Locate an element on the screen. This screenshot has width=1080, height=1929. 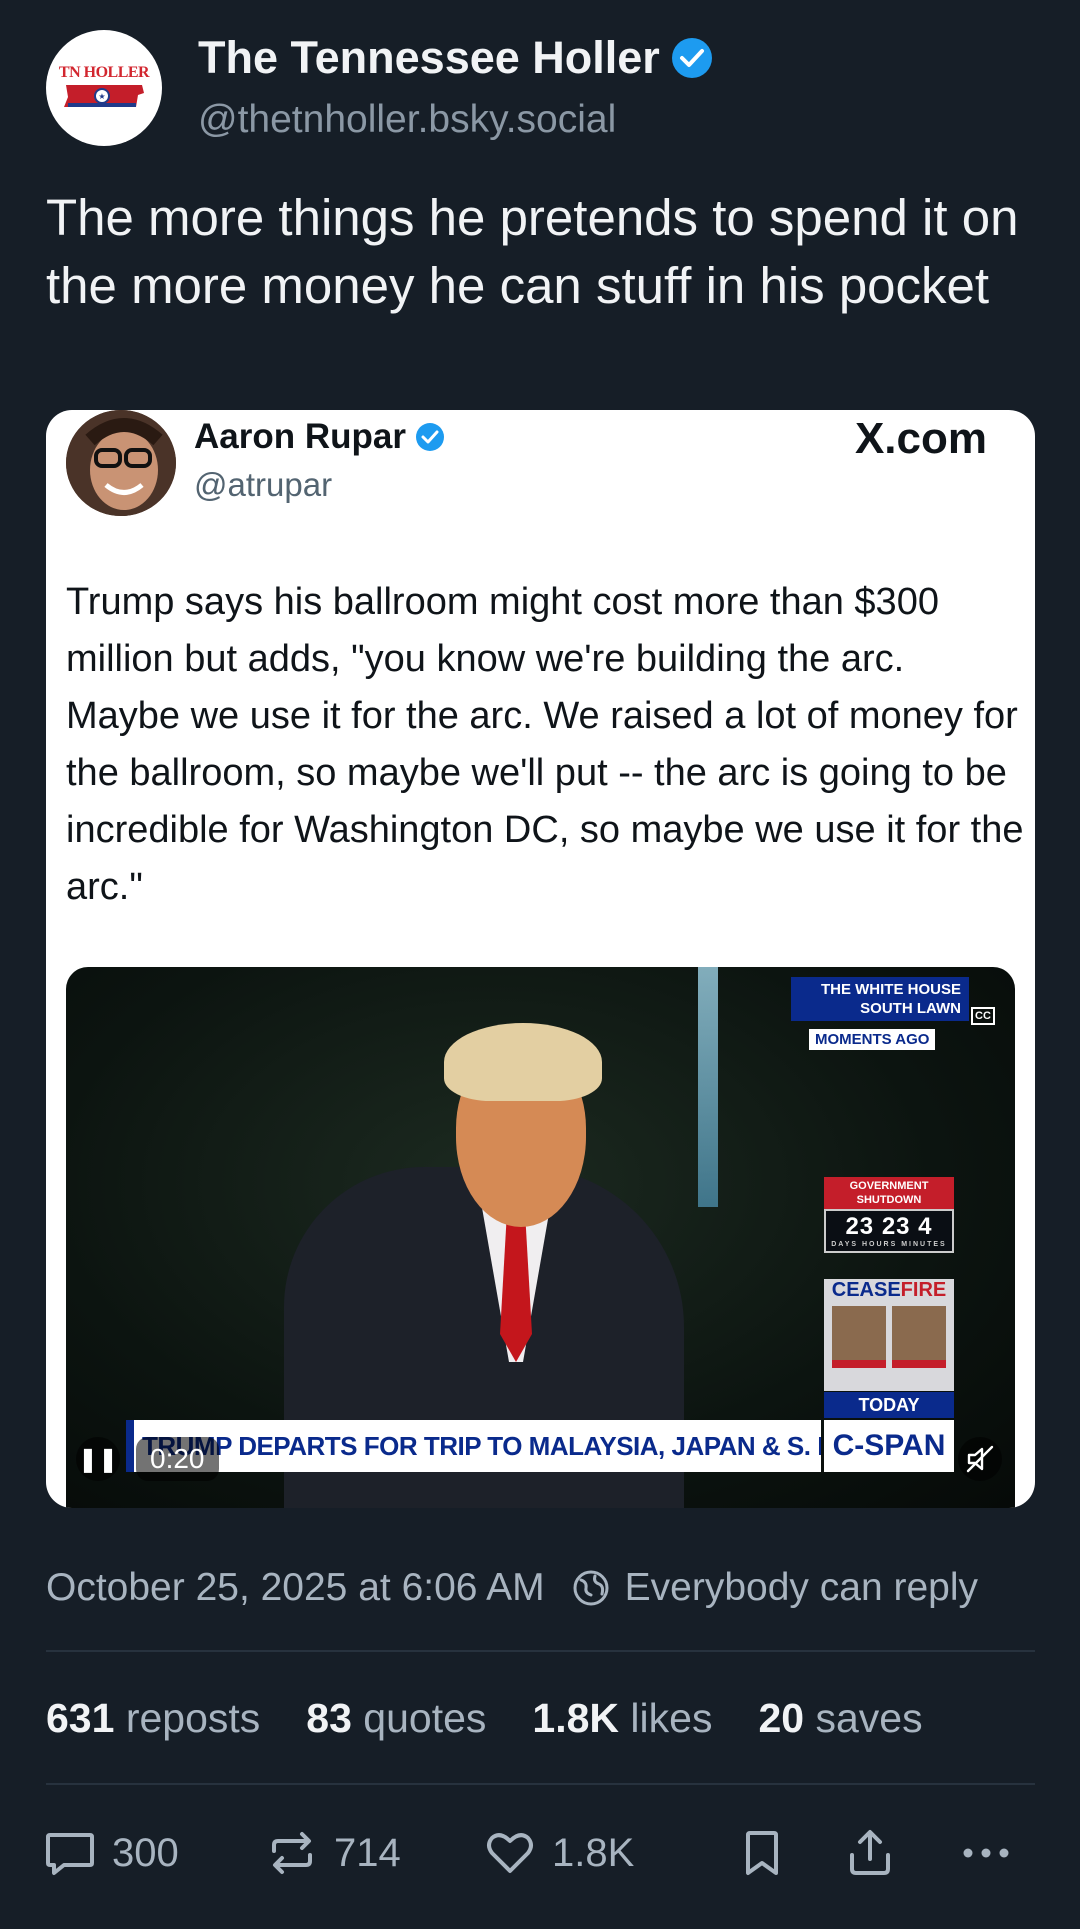
shutdown-count: 23 23 4 DAYS HOURS MINUTES is located at coordinates (889, 1231).